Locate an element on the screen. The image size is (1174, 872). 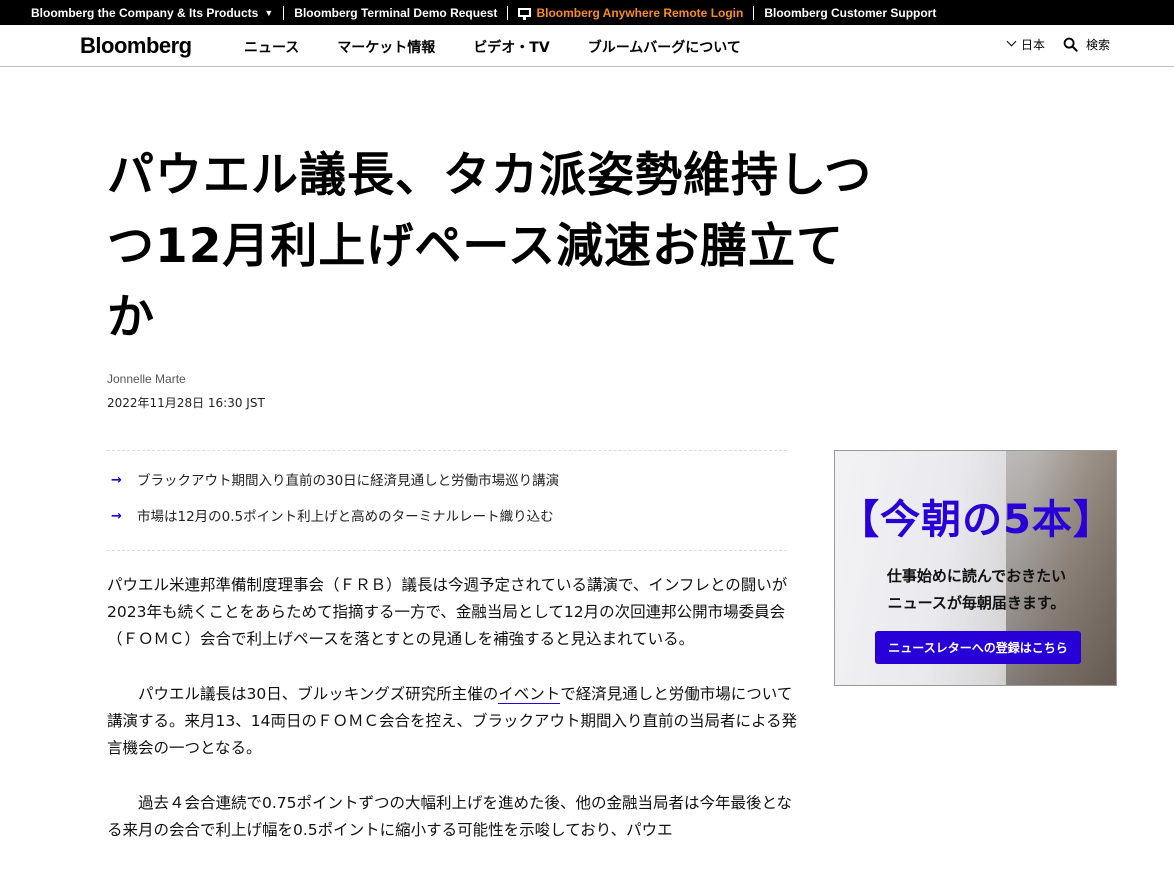
paragraph-text: パウエル議長は30日、ブルッキングズ研究所主催の is located at coordinates (318, 694).